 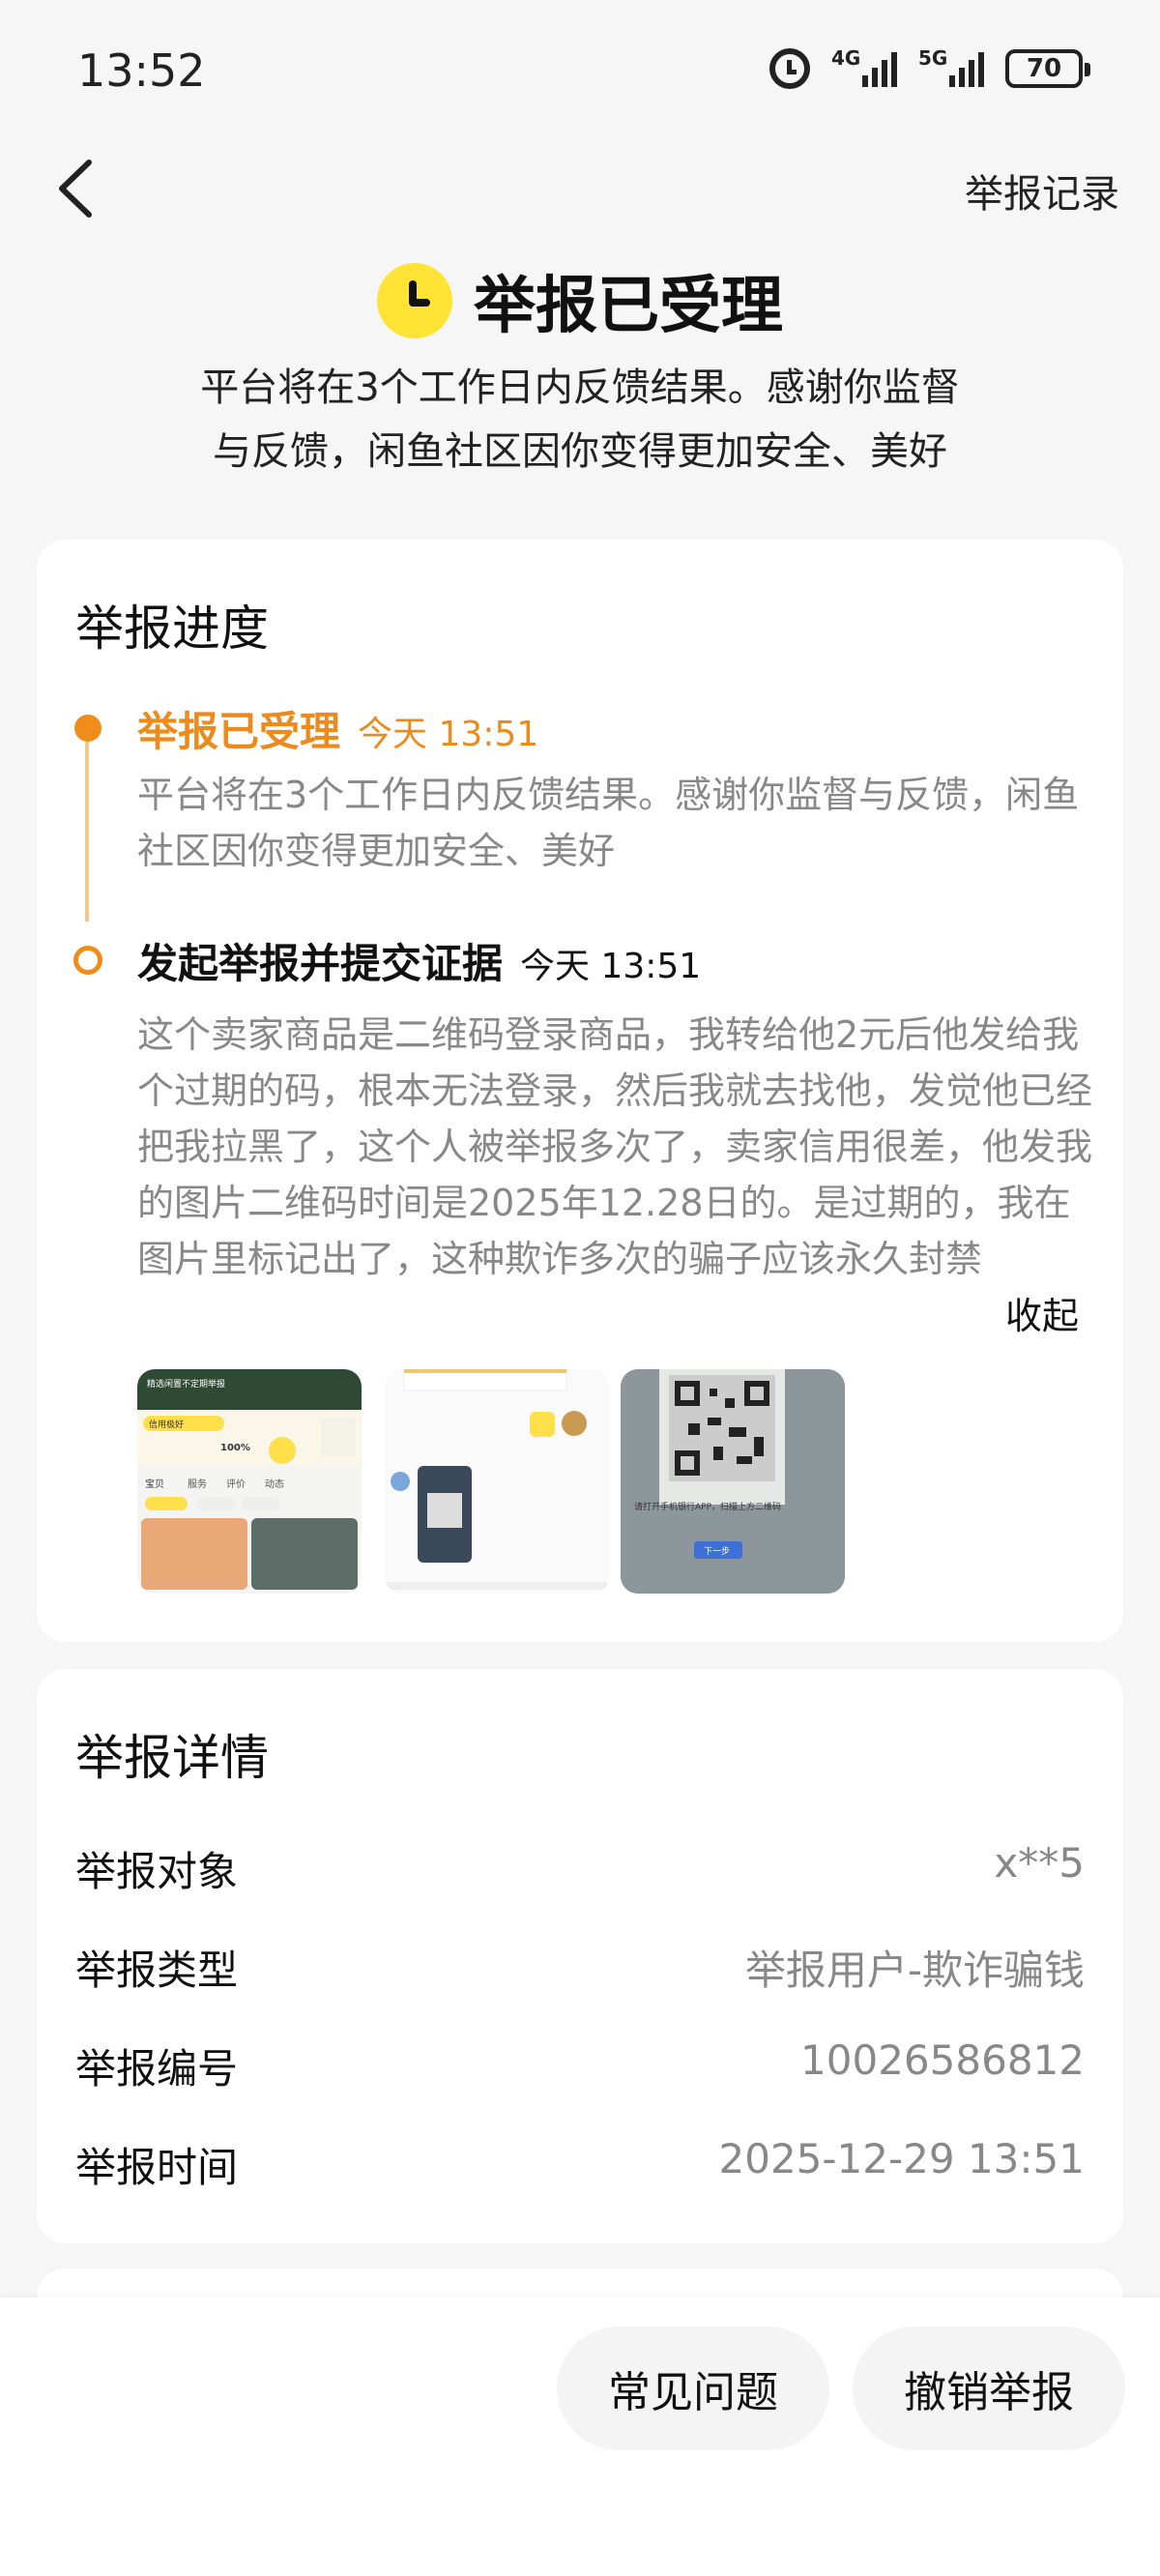 What do you see at coordinates (87, 825) in the screenshot?
I see `timeline-line` at bounding box center [87, 825].